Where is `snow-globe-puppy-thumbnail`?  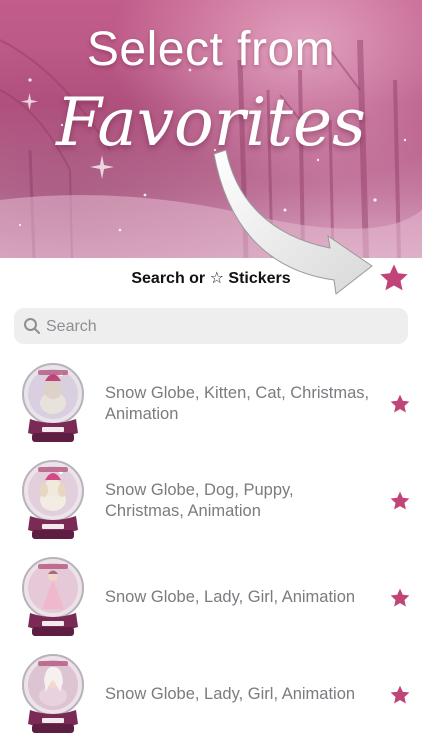 snow-globe-puppy-thumbnail is located at coordinates (53, 499).